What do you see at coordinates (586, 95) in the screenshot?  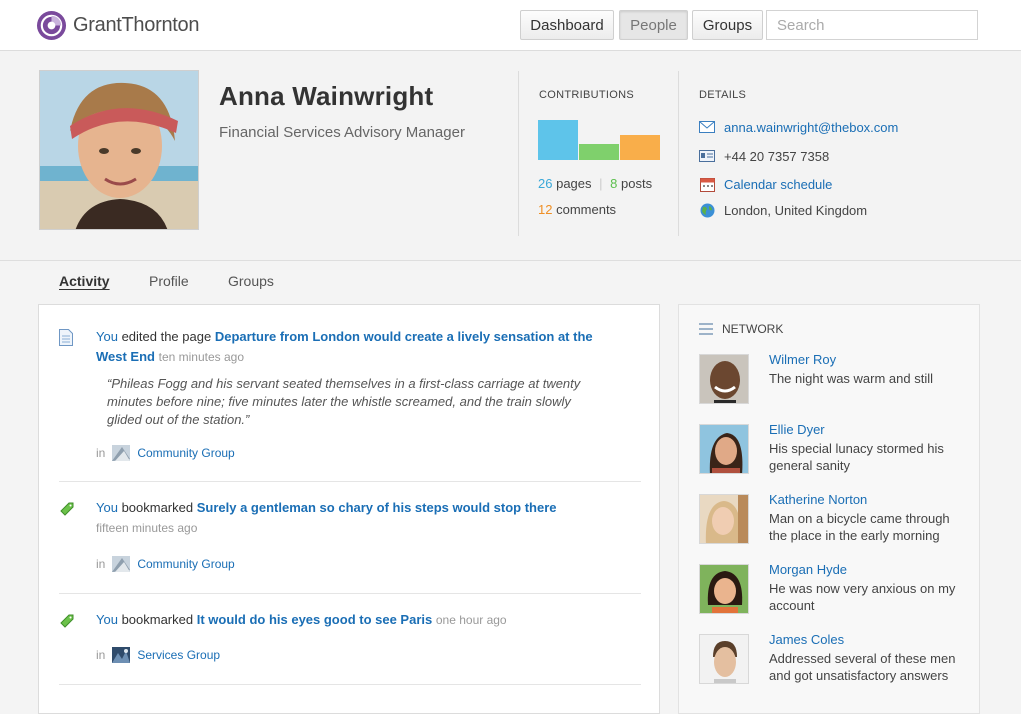 I see `contributions-heading: CONTRIBUTIONS` at bounding box center [586, 95].